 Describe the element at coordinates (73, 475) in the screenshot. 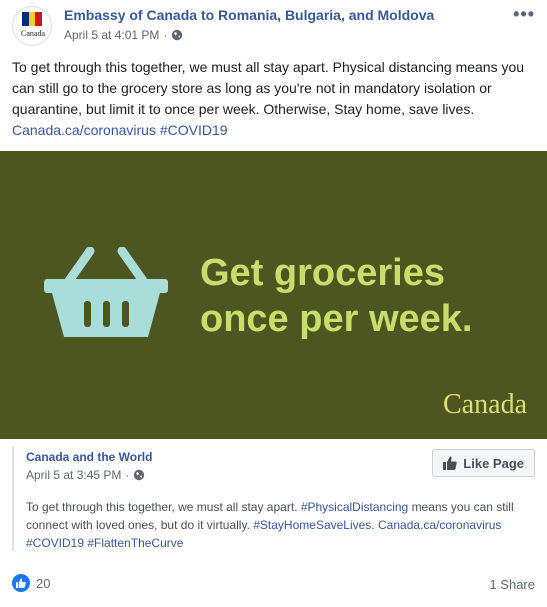

I see `shared-post-timestamp: April 5 at 3:45 PM` at that location.